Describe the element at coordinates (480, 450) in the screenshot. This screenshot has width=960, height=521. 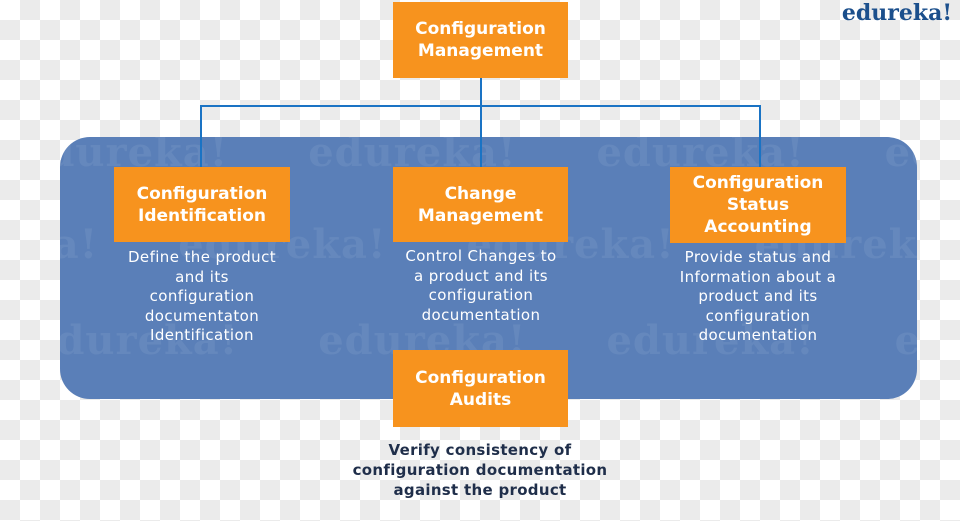
I see `description-line: Verify consistency of` at that location.